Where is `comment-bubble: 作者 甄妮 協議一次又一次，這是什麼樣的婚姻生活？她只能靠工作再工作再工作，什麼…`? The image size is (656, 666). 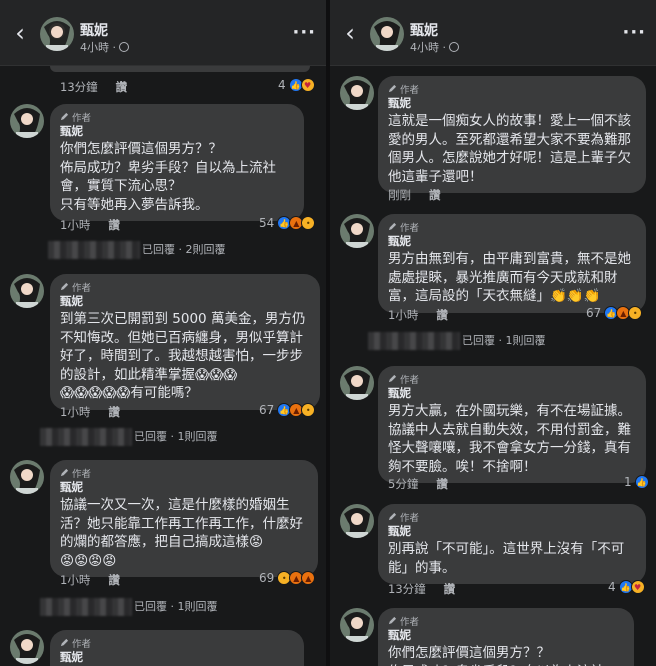
comment-bubble: 作者 甄妮 協議一次又一次，這是什麼樣的婚姻生活？她只能靠工作再工作再工作，什麼… is located at coordinates (184, 518).